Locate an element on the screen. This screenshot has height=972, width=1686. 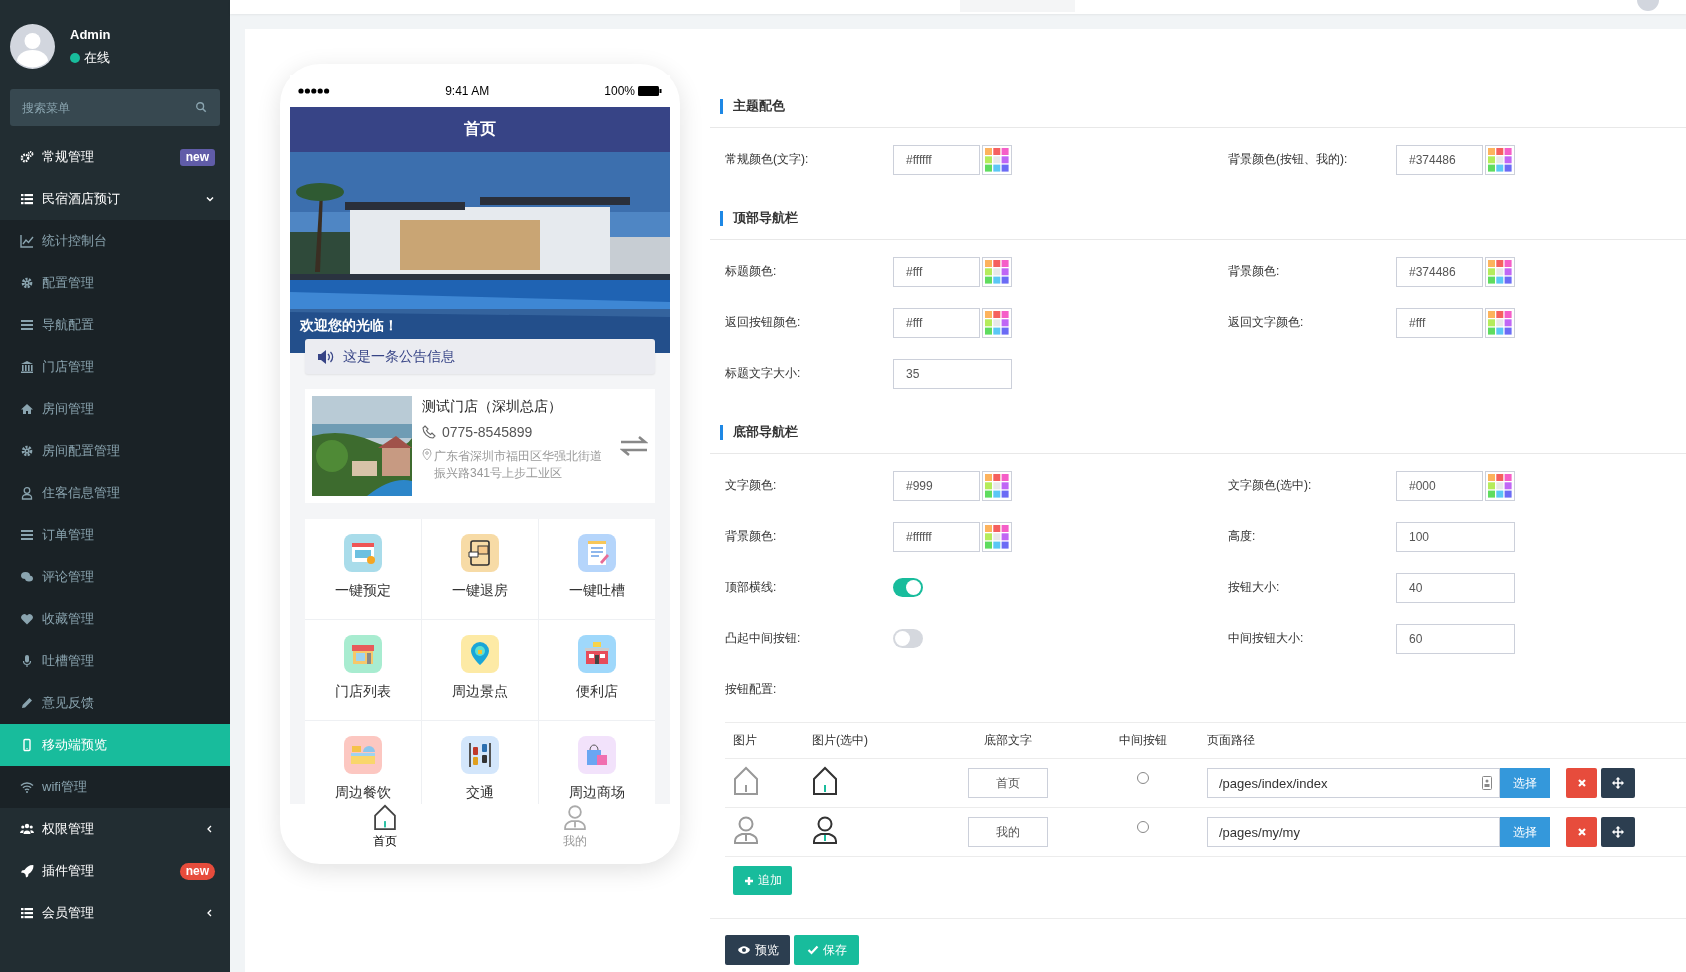
submenu-item: 导航配置 is located at coordinates (115, 325).